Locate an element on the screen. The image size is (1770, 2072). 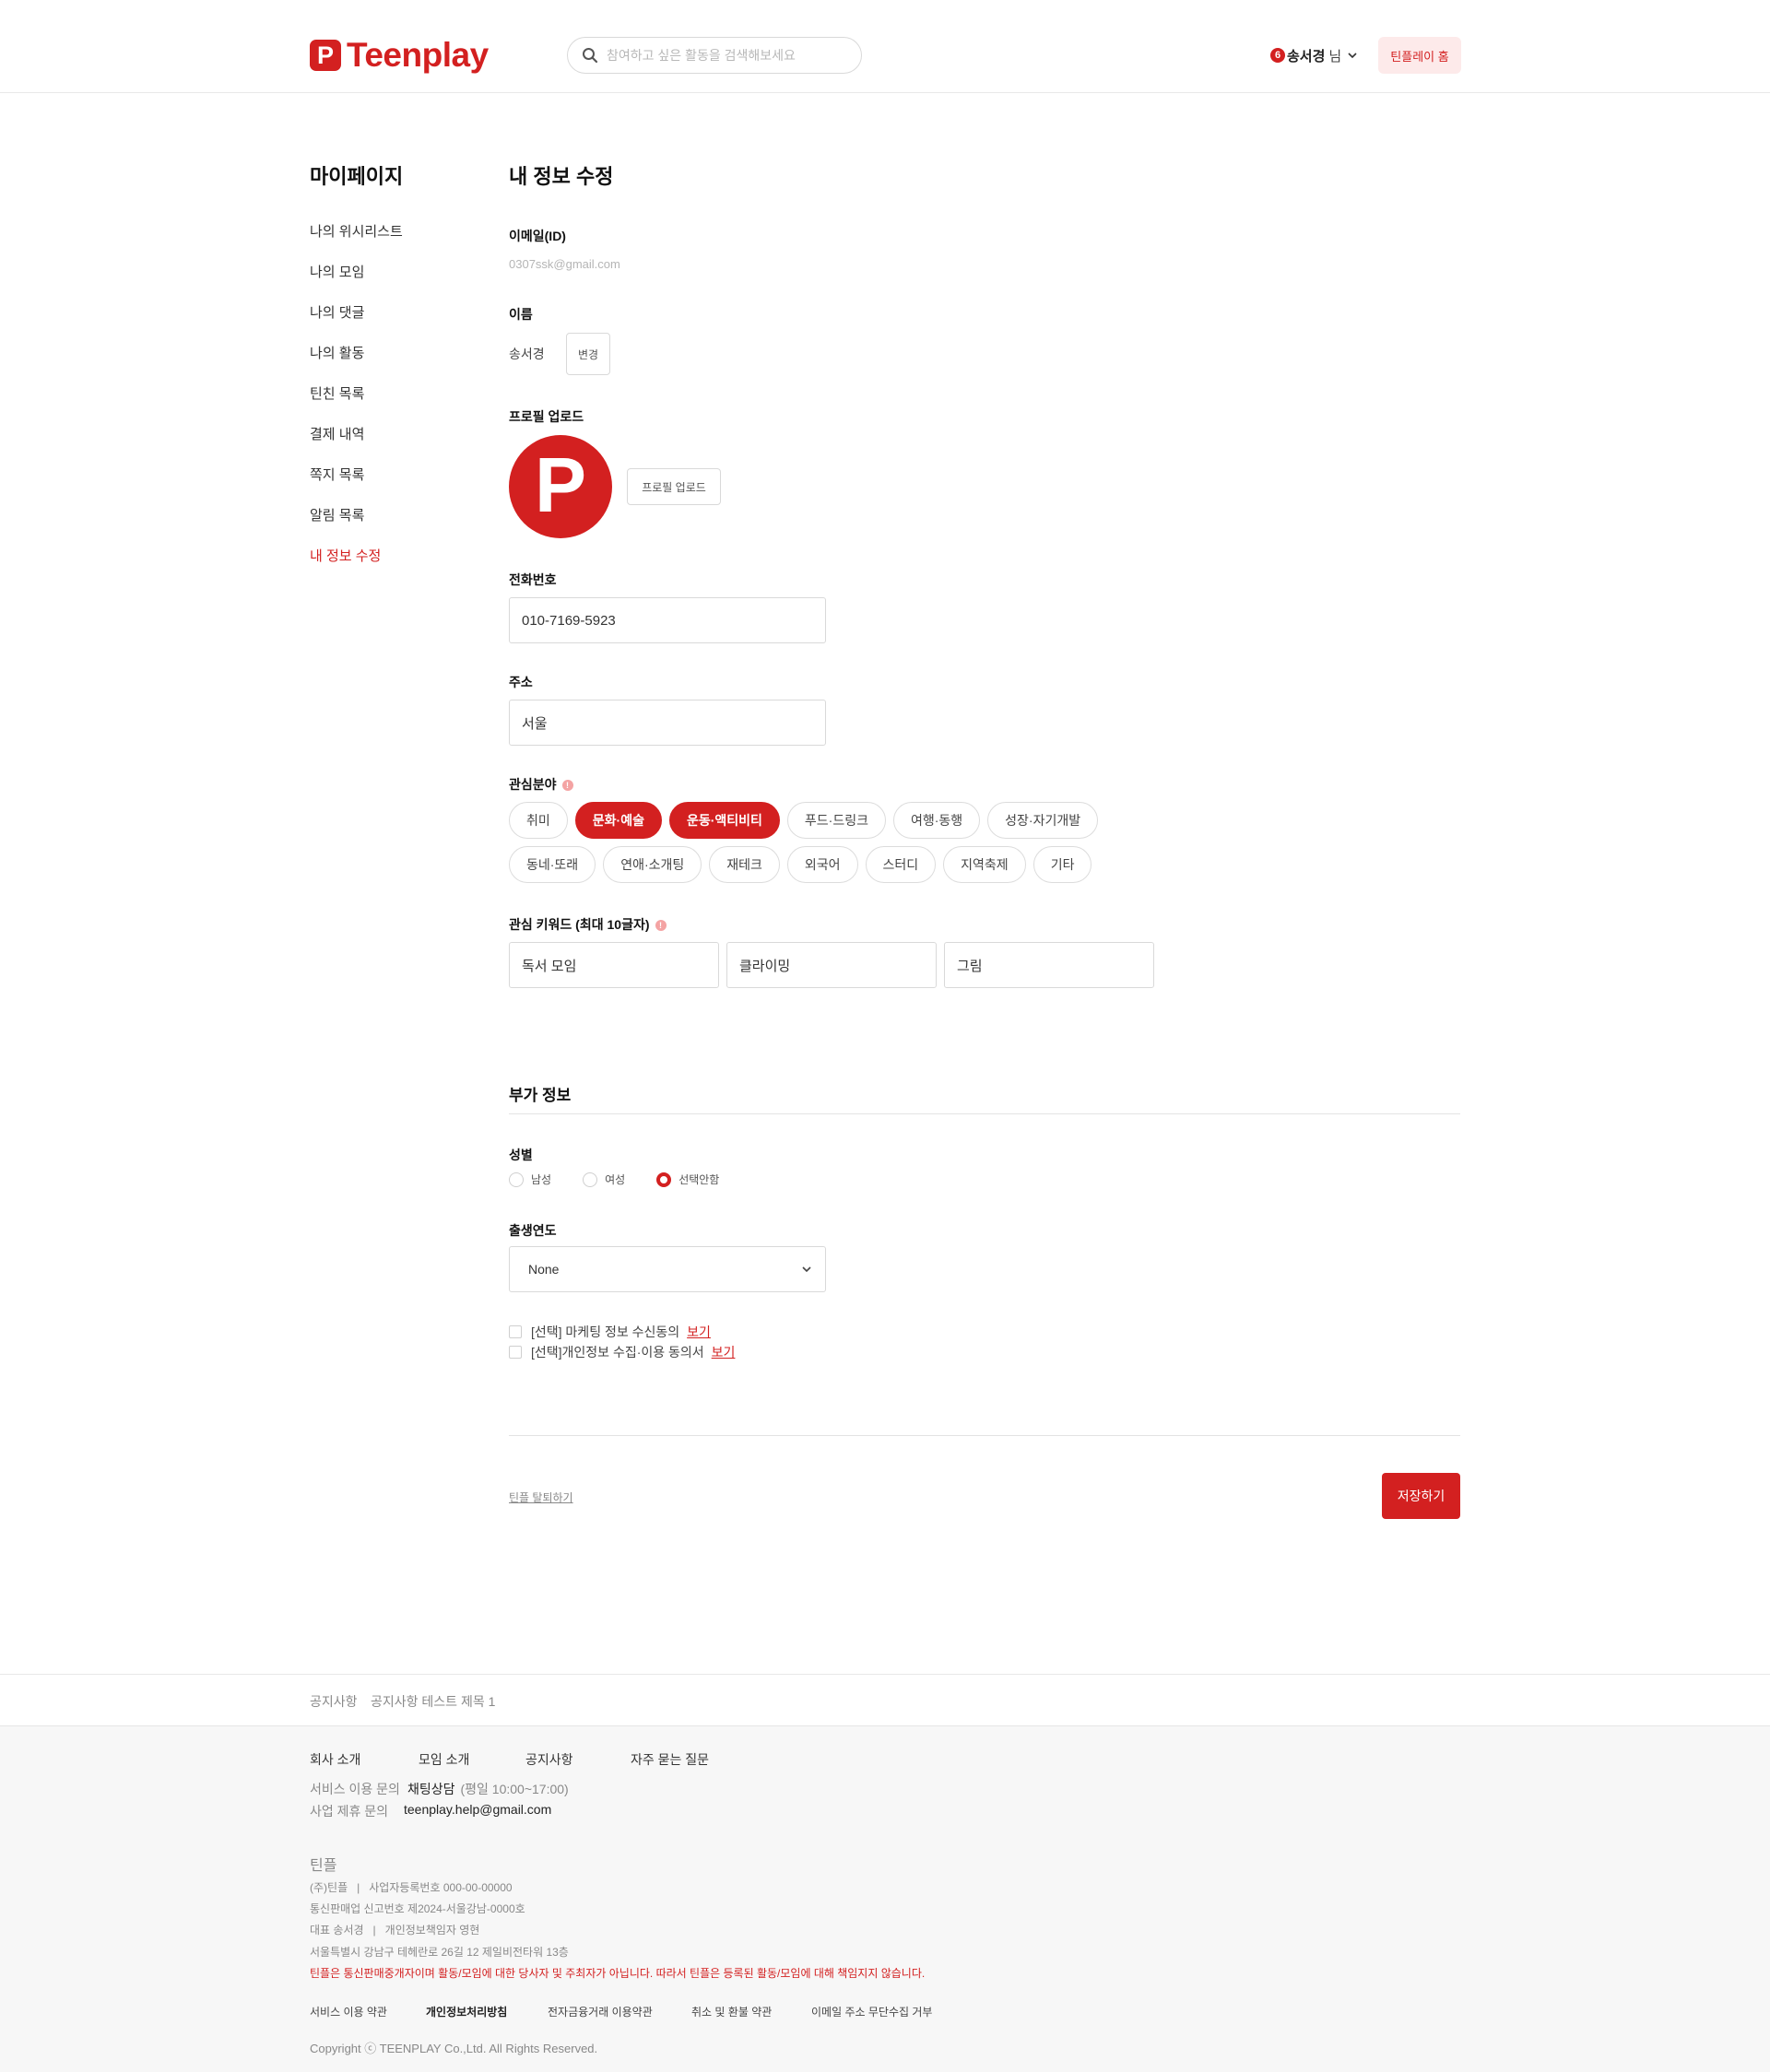
name-change-button: 변경 is located at coordinates (588, 354).